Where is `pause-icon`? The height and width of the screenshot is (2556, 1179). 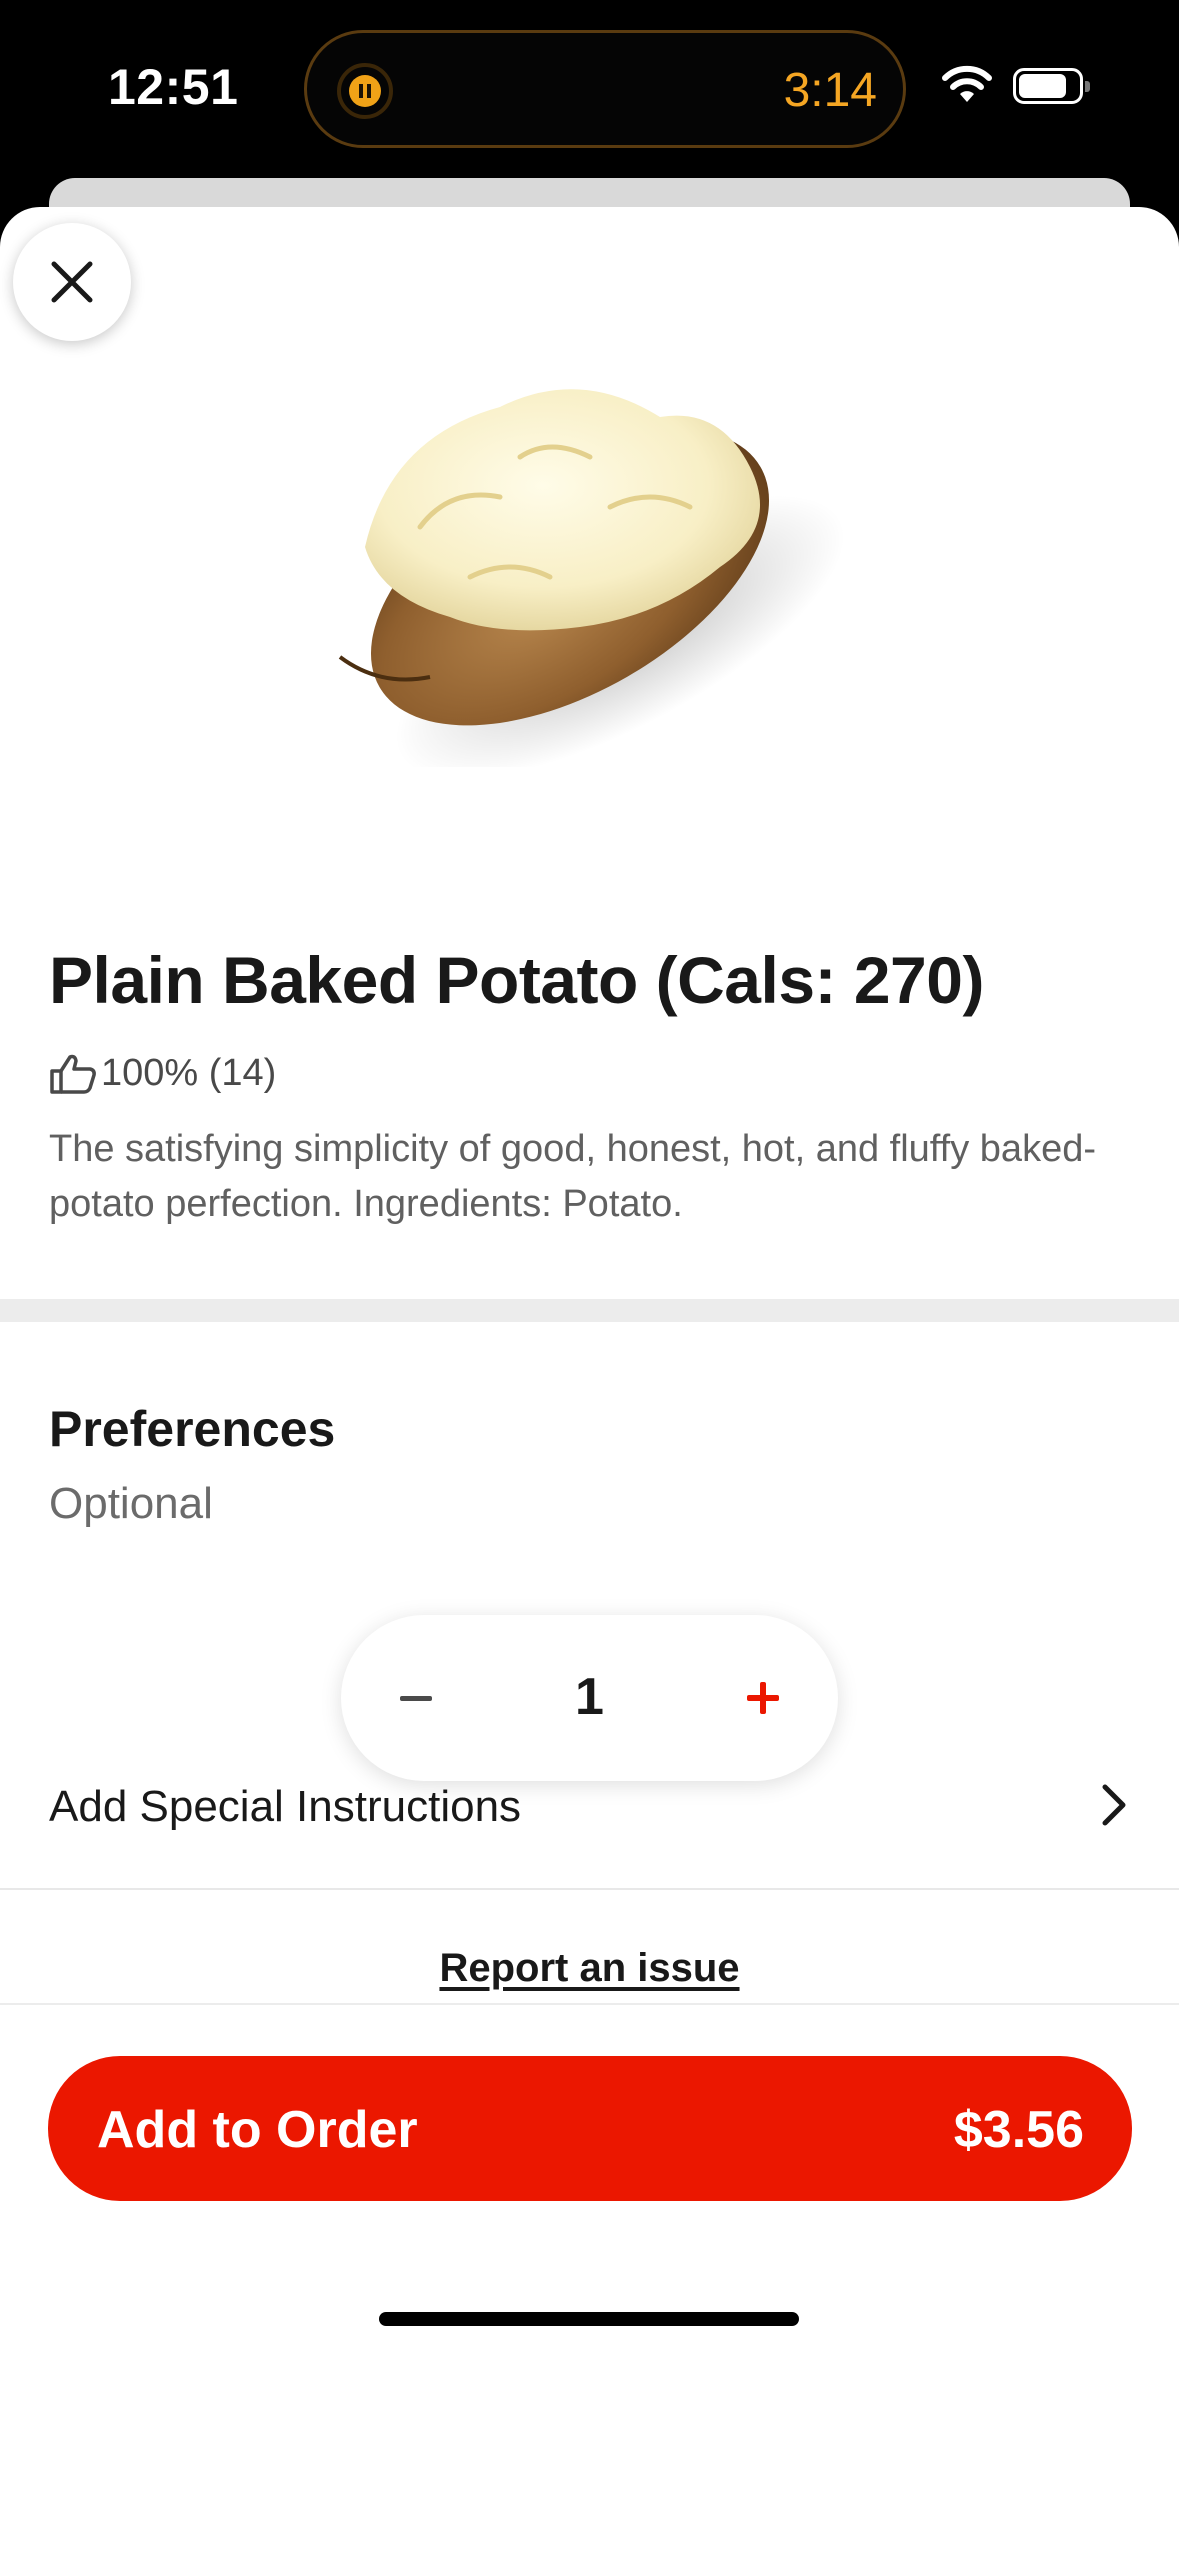
pause-icon is located at coordinates (365, 91).